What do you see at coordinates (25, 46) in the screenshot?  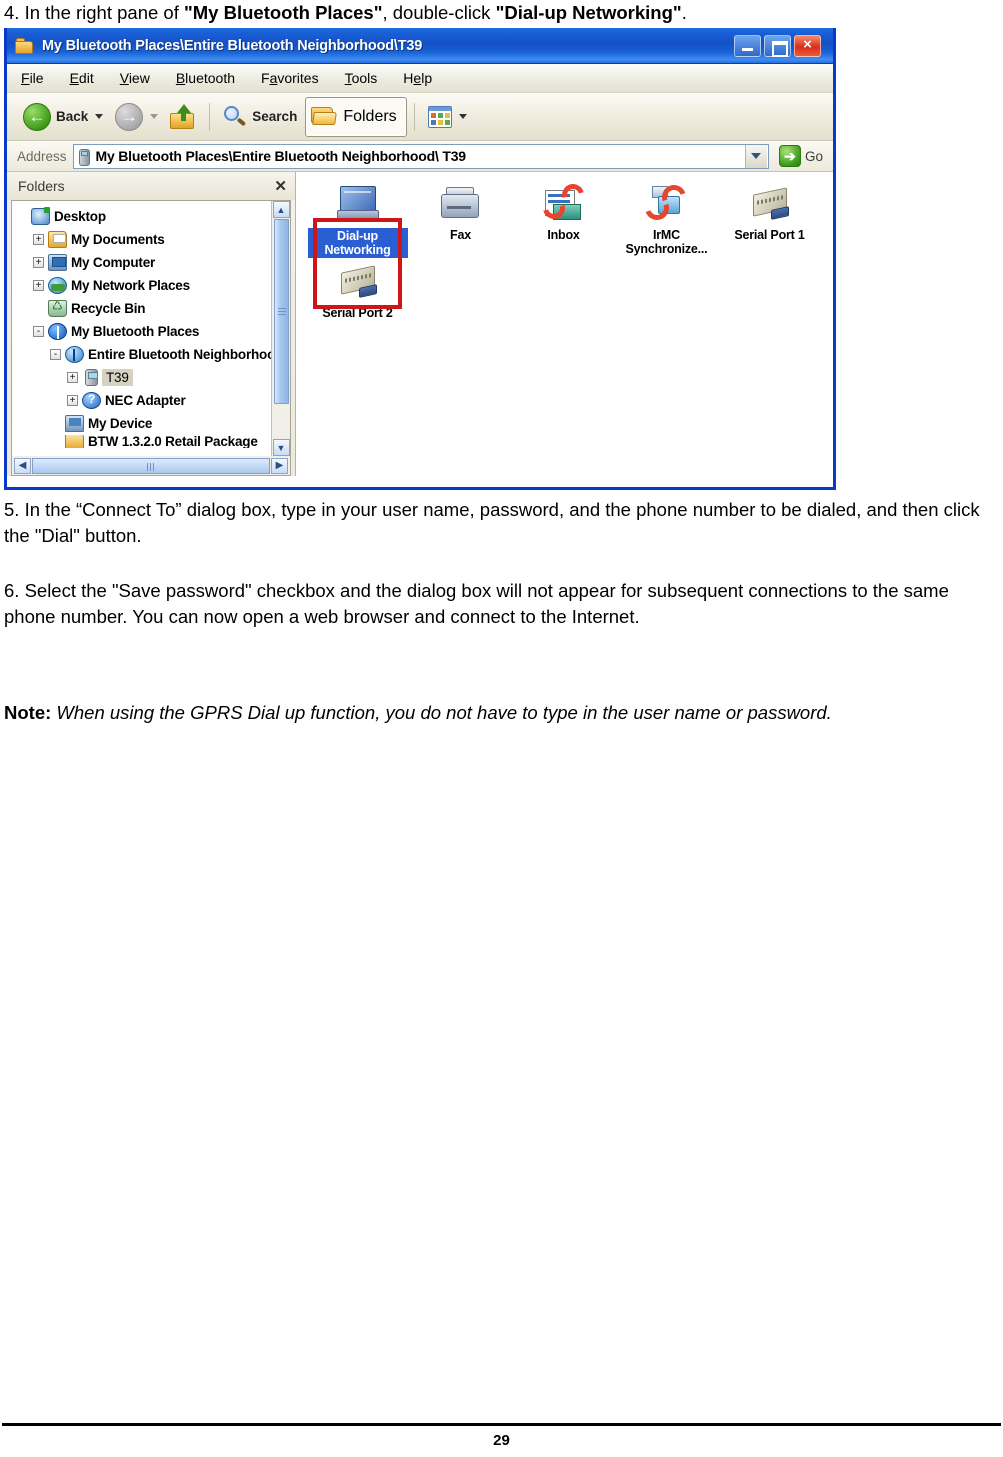 I see `folder-icon` at bounding box center [25, 46].